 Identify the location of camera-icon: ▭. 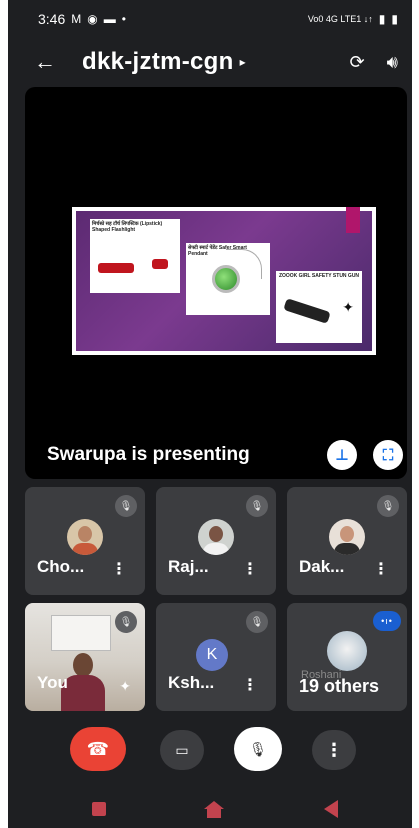
(182, 749).